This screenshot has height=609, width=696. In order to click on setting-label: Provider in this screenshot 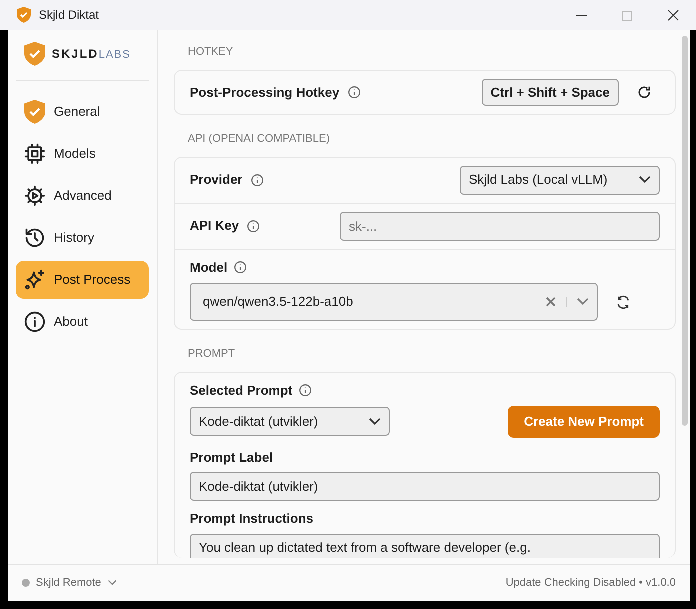, I will do `click(216, 180)`.